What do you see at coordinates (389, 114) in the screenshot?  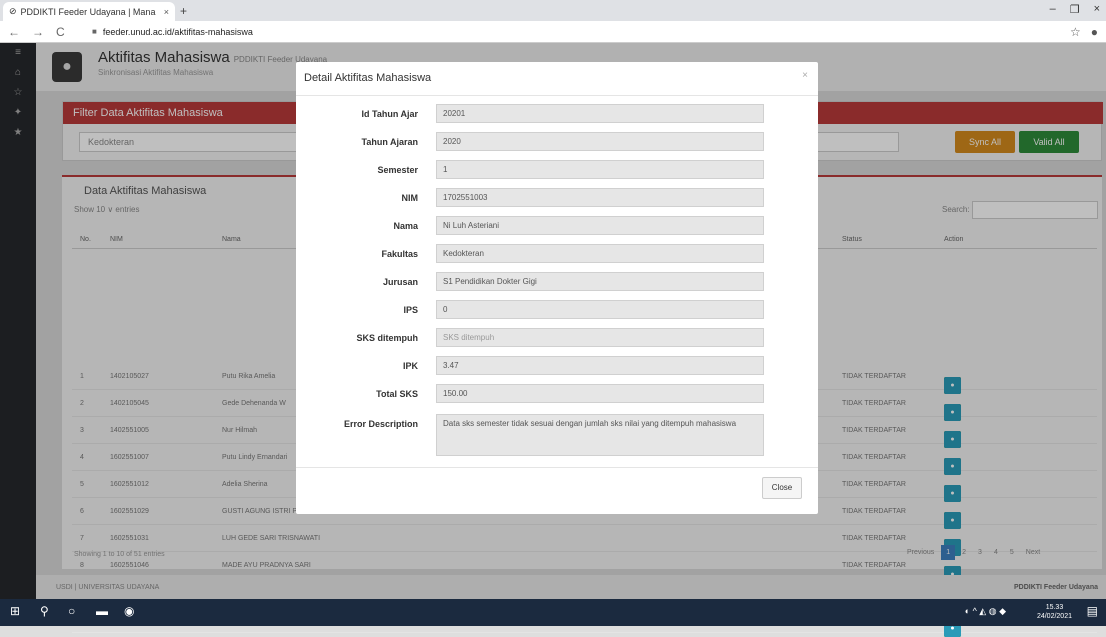 I see `field-label: Id Tahun Ajar` at bounding box center [389, 114].